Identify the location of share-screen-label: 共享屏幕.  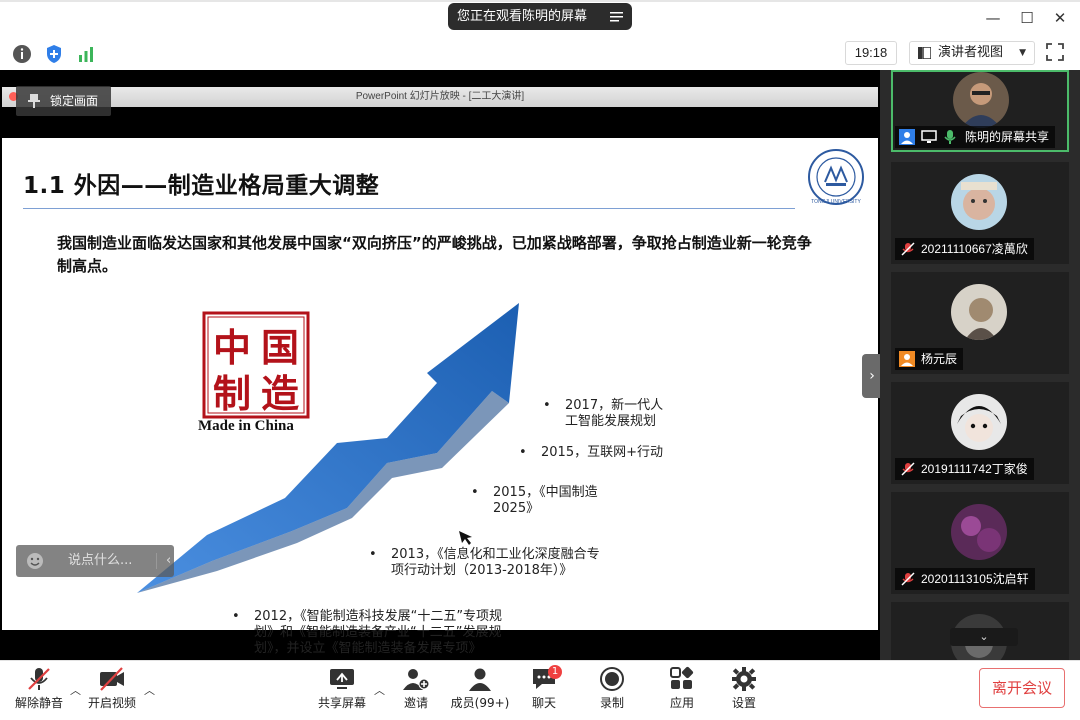
(341, 703).